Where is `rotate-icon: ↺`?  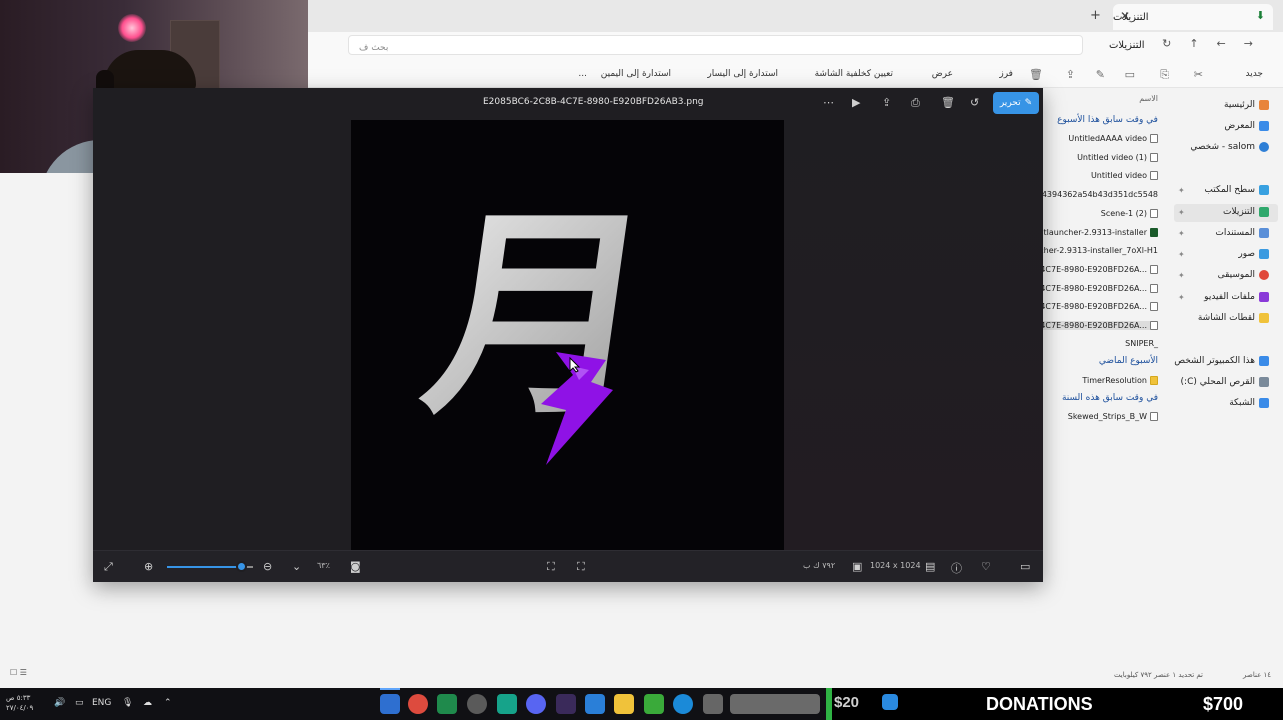
rotate-icon: ↺ is located at coordinates (974, 102).